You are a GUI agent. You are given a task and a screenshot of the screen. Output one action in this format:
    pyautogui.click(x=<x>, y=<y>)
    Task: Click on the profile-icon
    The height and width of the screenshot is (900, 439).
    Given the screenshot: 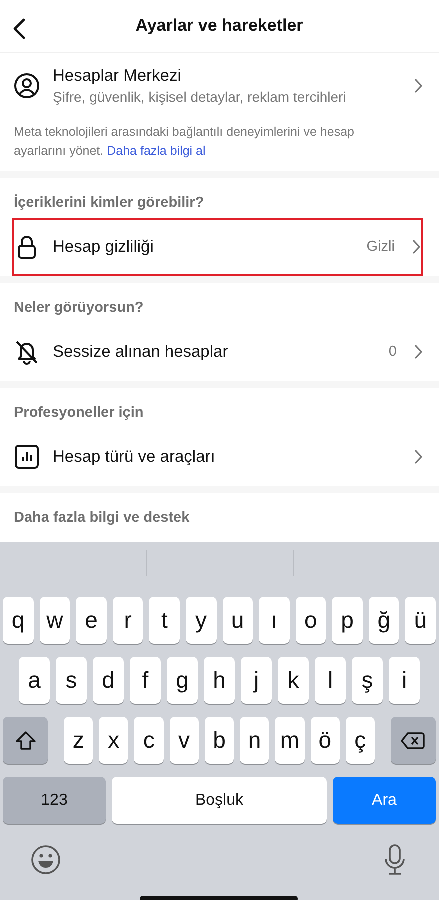 What is the action you would take?
    pyautogui.click(x=27, y=86)
    